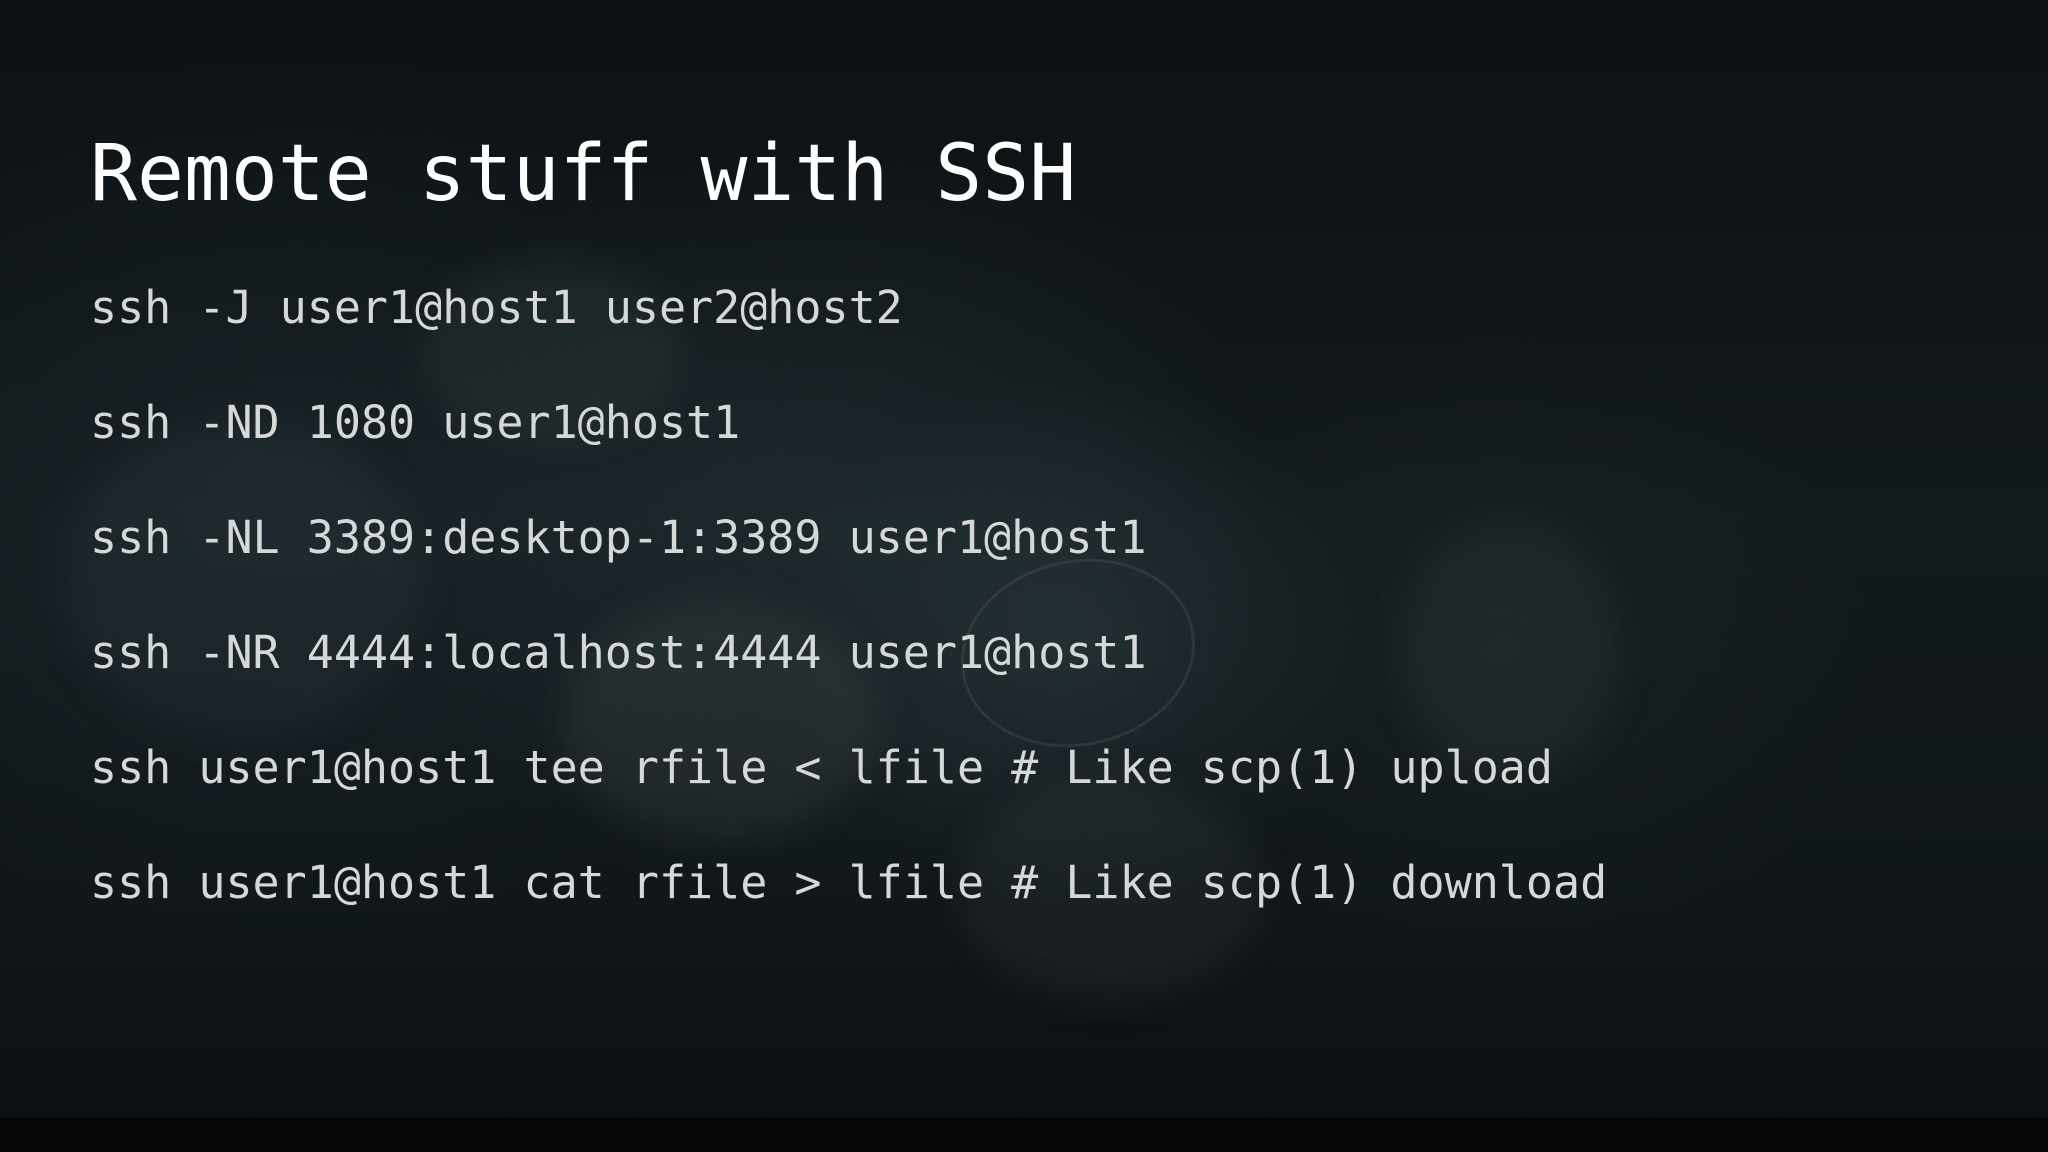 The width and height of the screenshot is (2048, 1152). I want to click on bottom-bar, so click(1024, 1135).